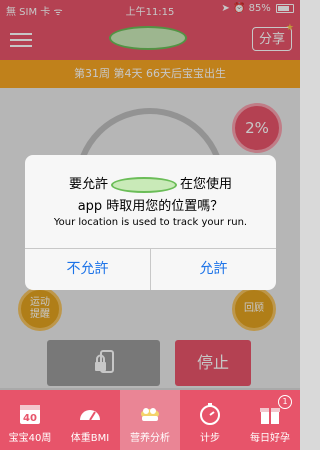  I want to click on dialog-message: Your location is used to track your run., so click(150, 222).